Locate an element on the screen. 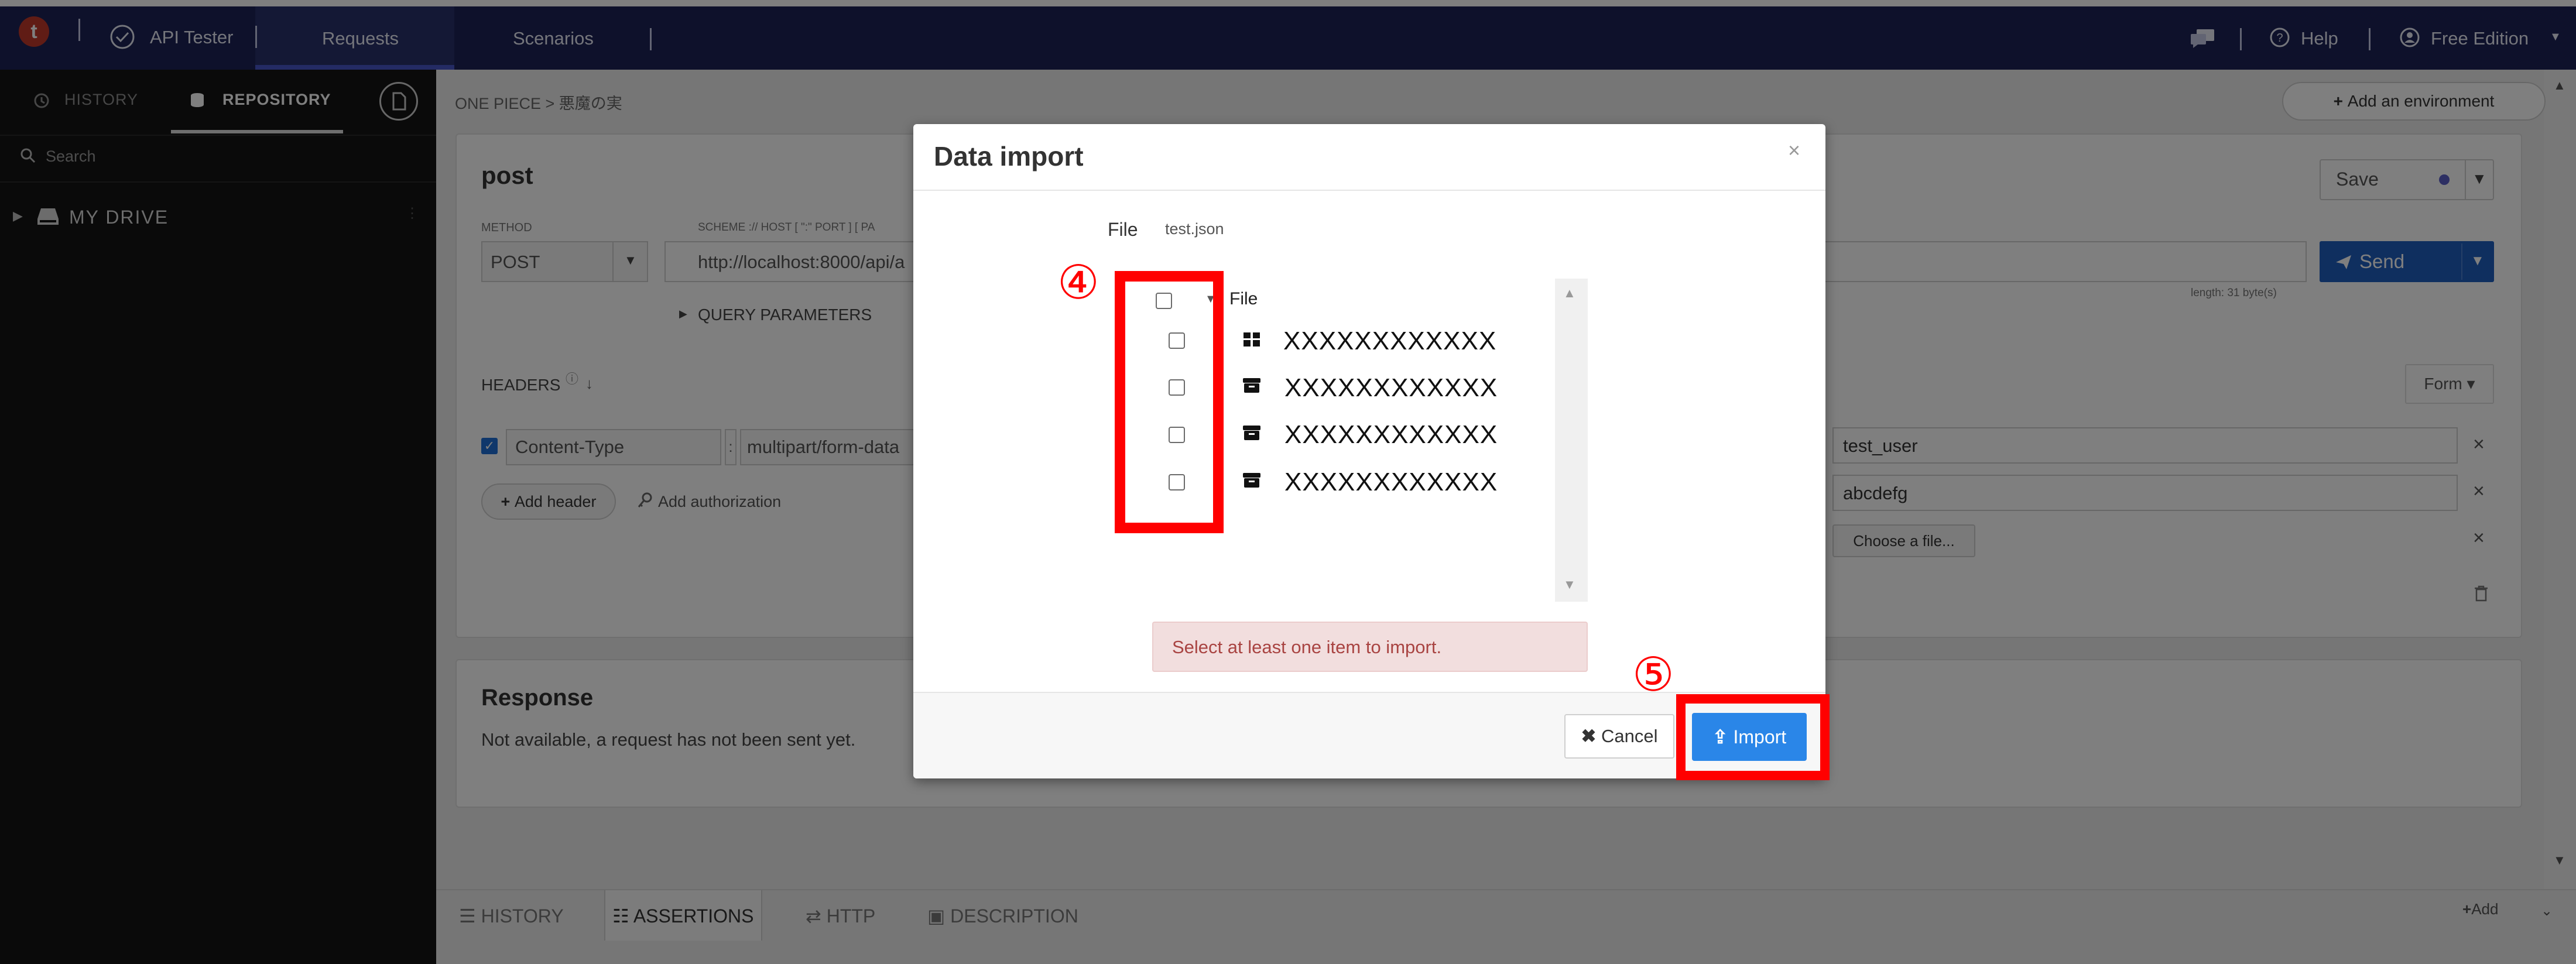  error-message: Select at least one item to import. is located at coordinates (1307, 647).